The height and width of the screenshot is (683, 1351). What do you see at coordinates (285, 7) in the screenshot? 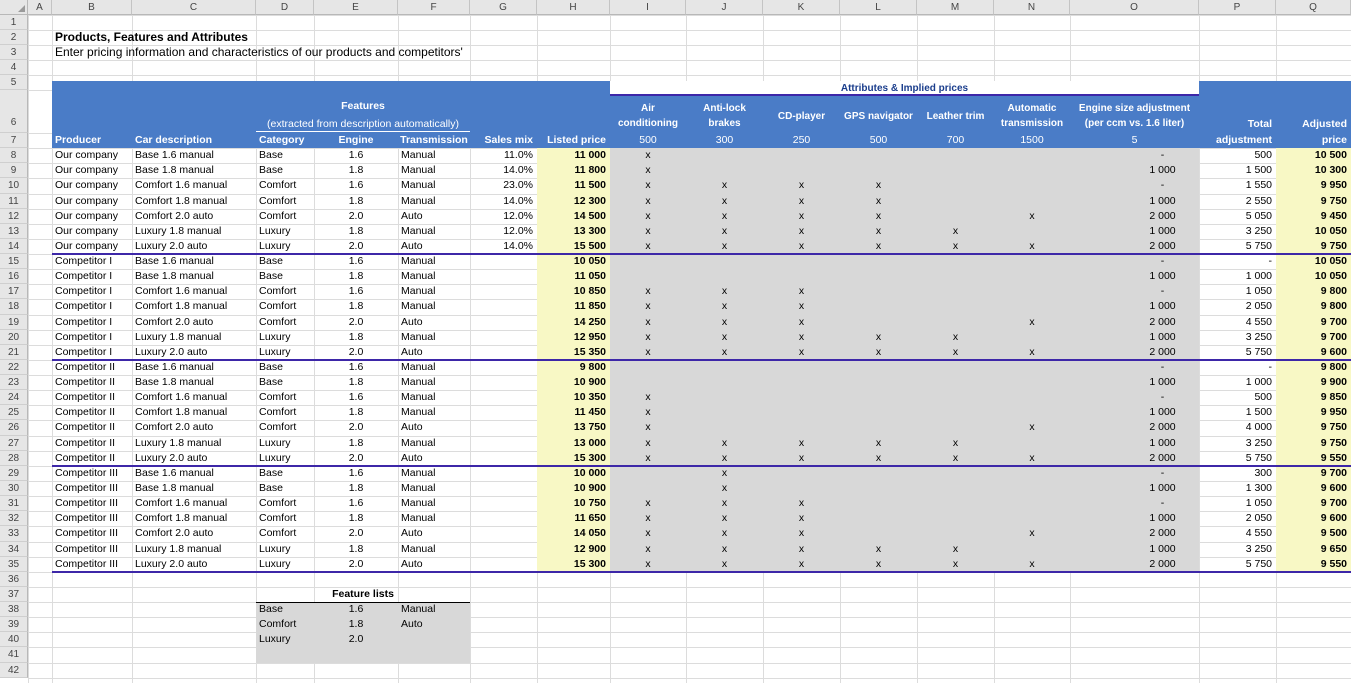
I see `column-header-d: D` at bounding box center [285, 7].